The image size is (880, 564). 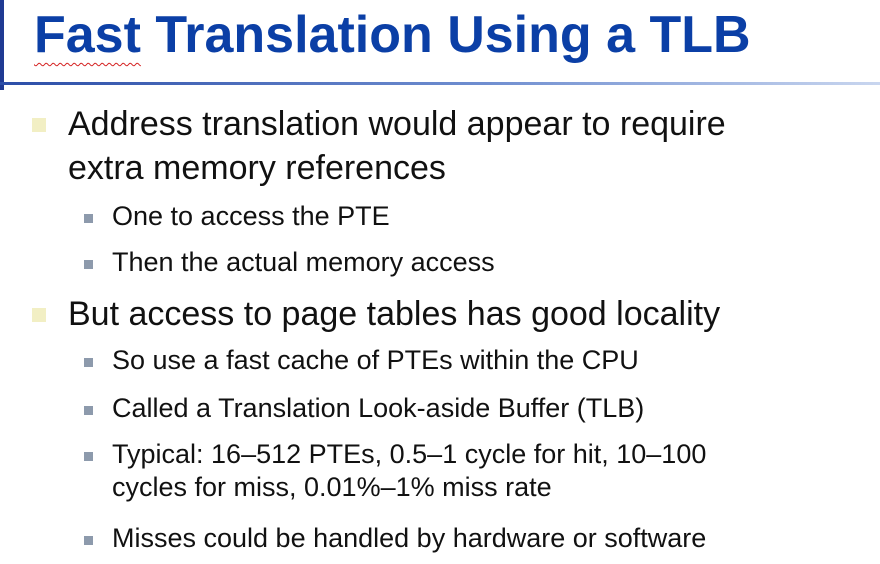 What do you see at coordinates (251, 216) in the screenshot?
I see `sub-bullet-text: One to access the PTE` at bounding box center [251, 216].